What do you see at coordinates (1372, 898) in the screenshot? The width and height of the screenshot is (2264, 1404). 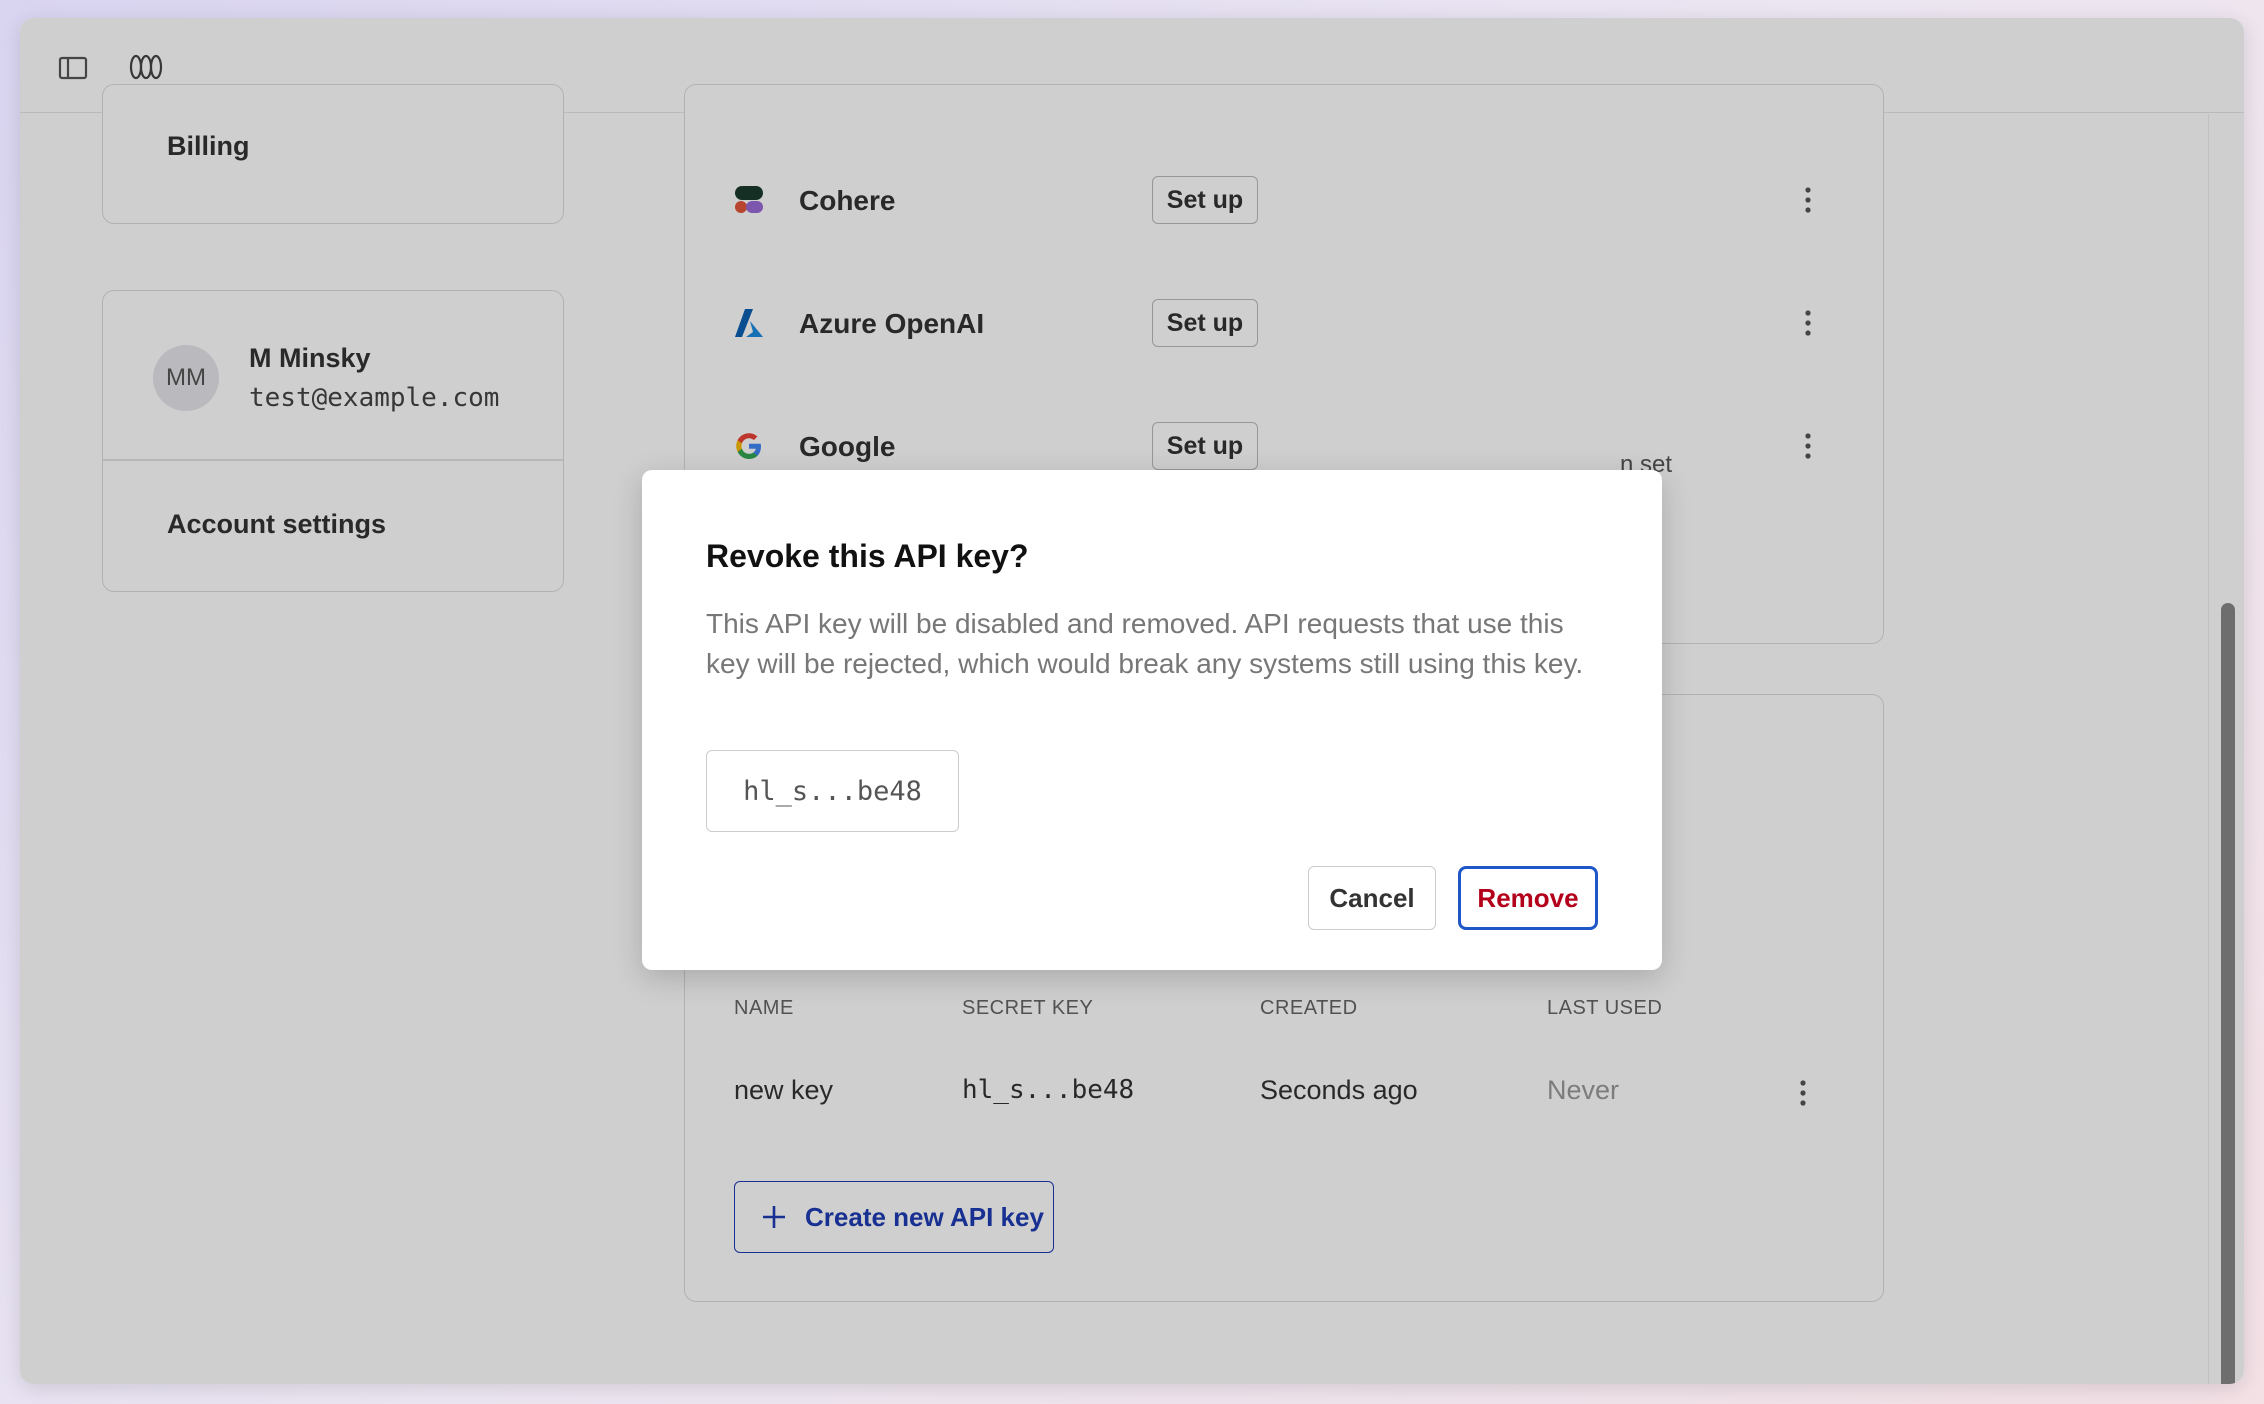 I see `cancel-button: Cancel` at bounding box center [1372, 898].